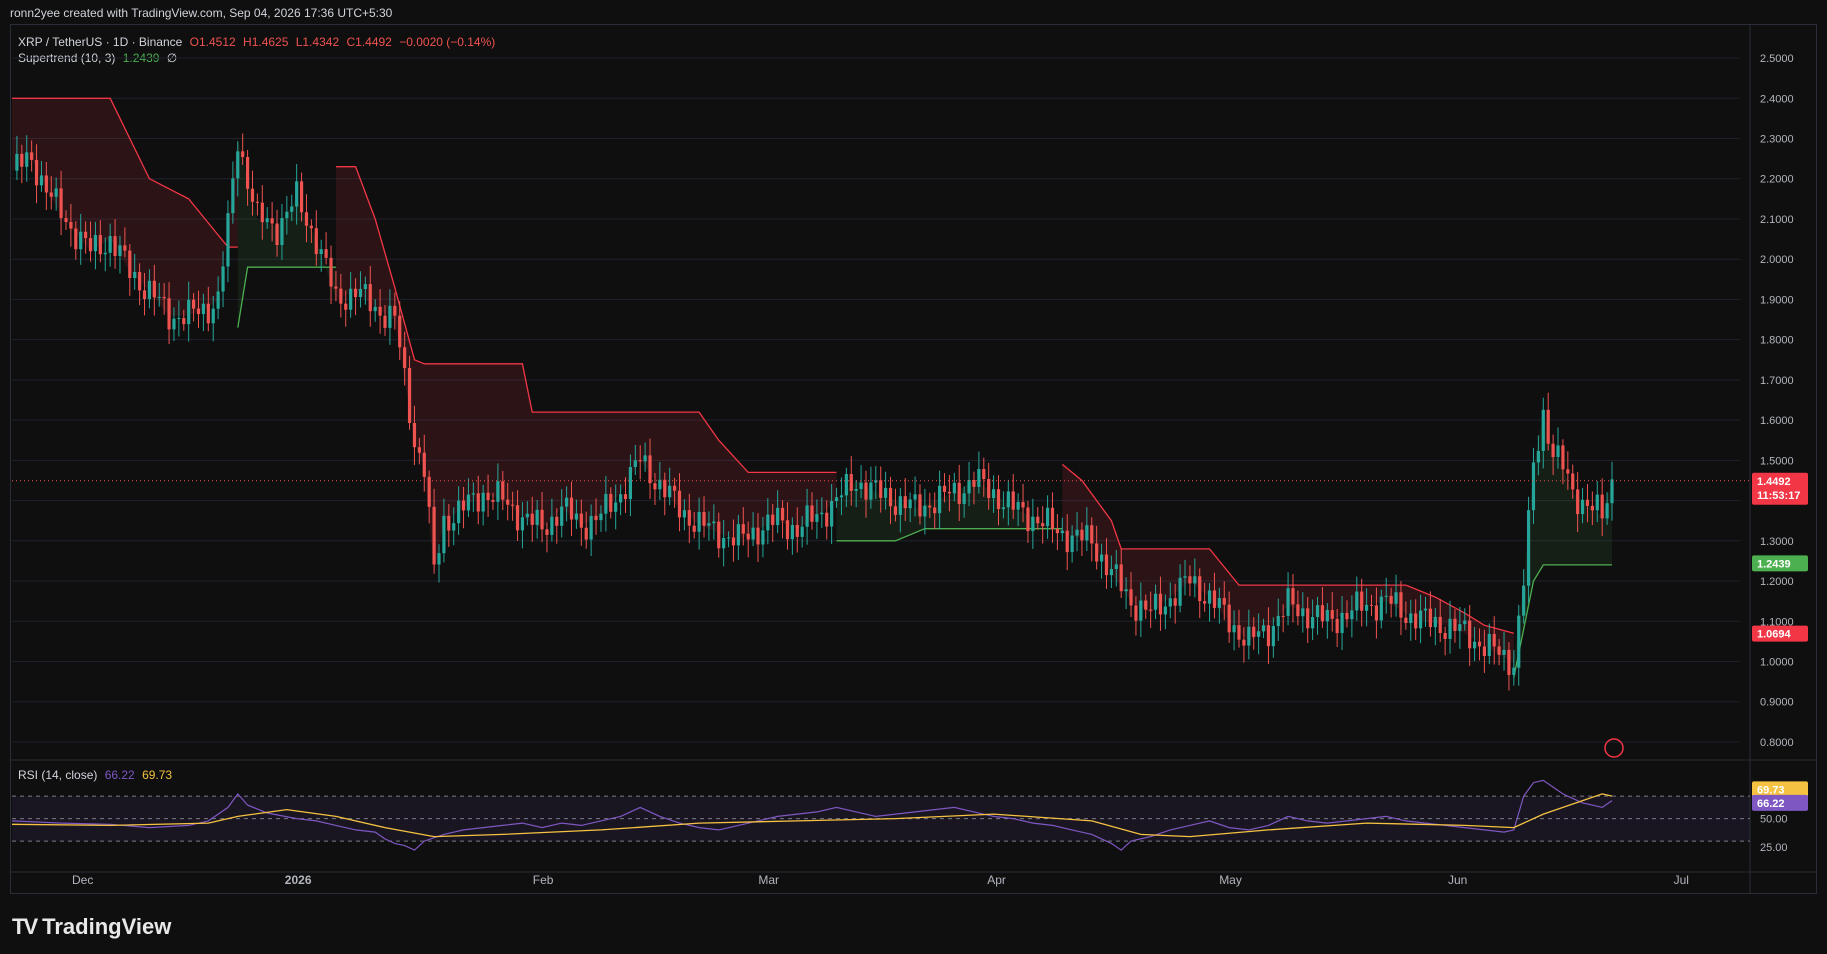  What do you see at coordinates (1777, 99) in the screenshot?
I see `y-tick-label: 2.4000` at bounding box center [1777, 99].